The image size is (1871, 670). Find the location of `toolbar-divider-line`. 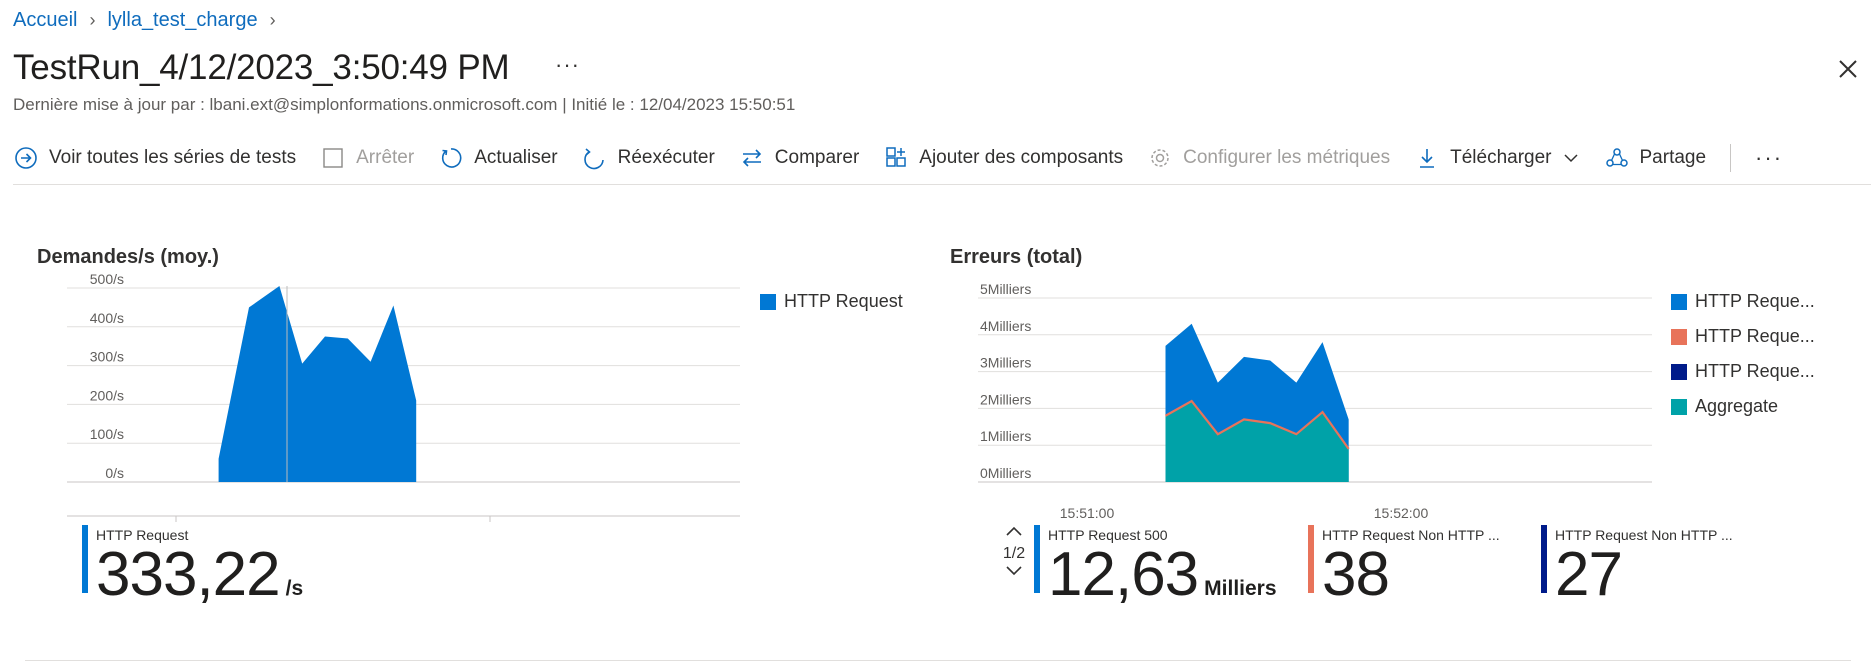

toolbar-divider-line is located at coordinates (942, 184).